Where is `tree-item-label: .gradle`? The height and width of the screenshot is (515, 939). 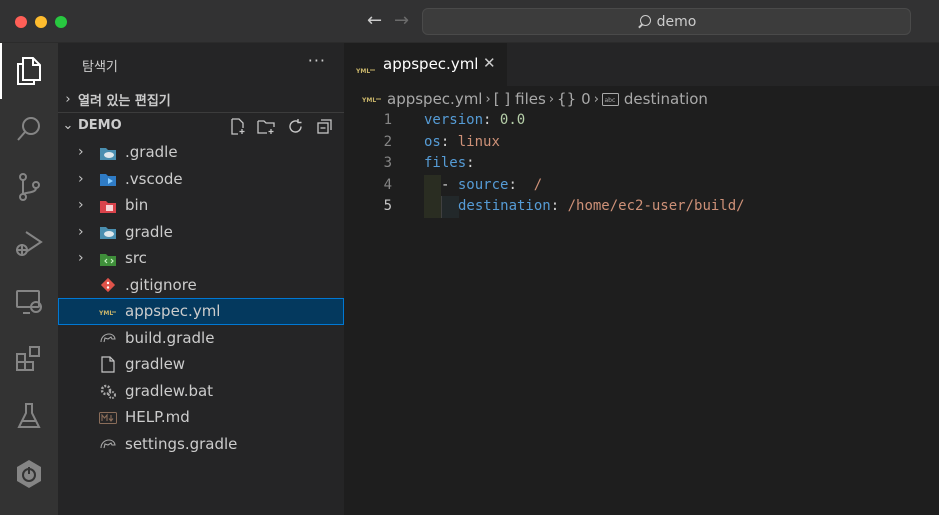 tree-item-label: .gradle is located at coordinates (151, 152).